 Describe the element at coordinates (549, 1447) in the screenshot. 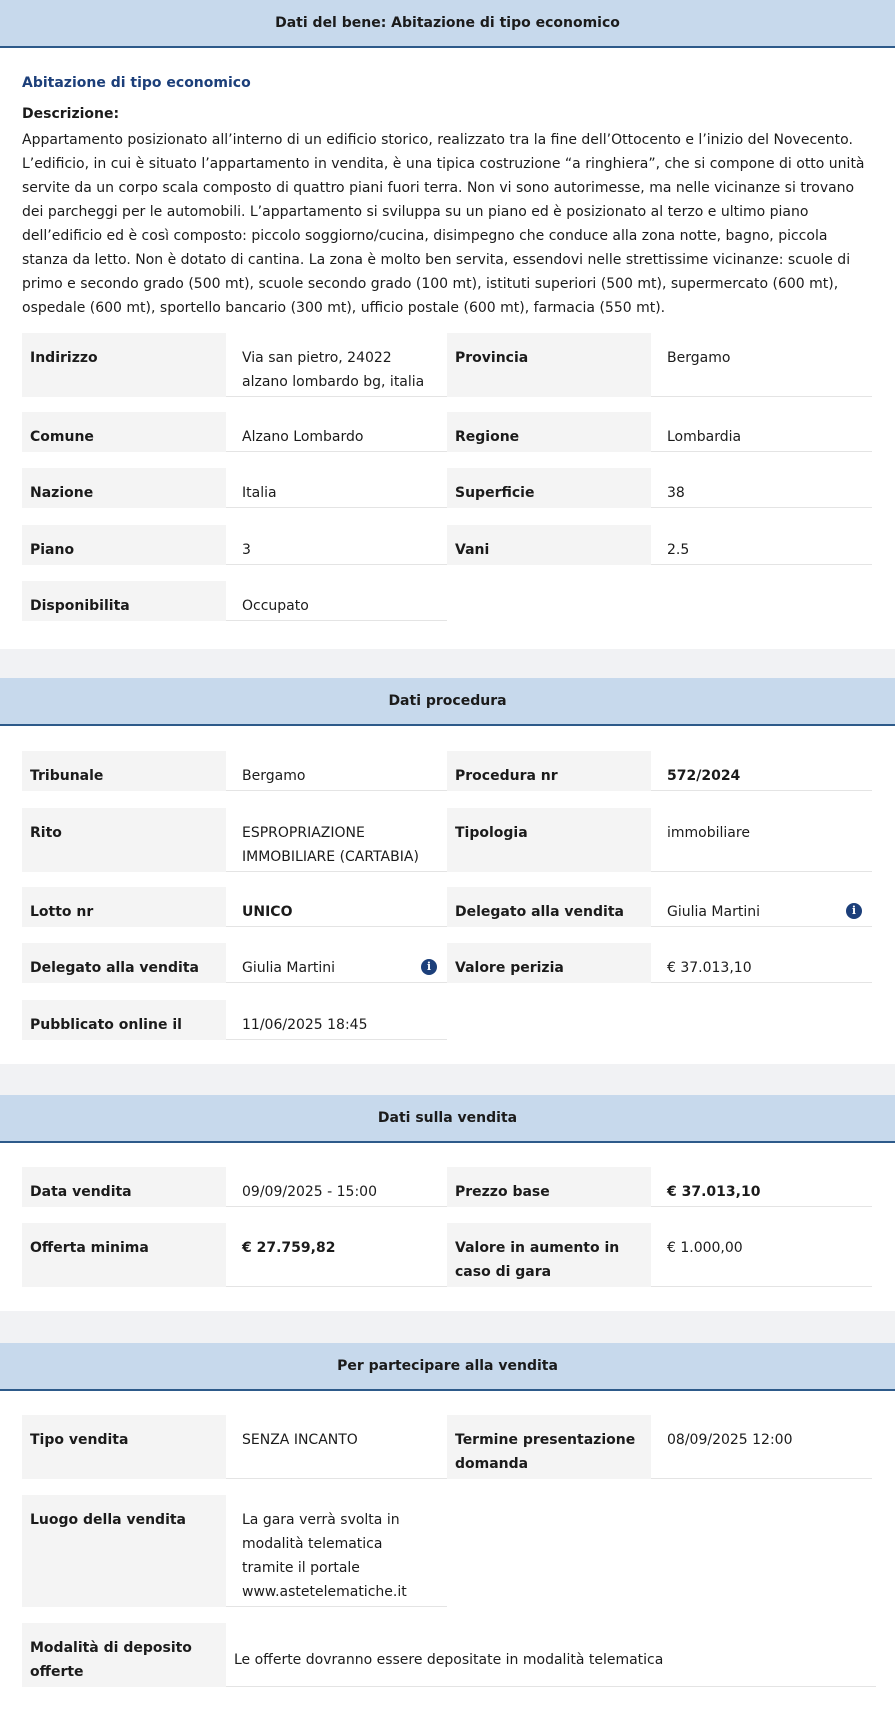

I see `label-termine: Termine presentazione domanda` at that location.